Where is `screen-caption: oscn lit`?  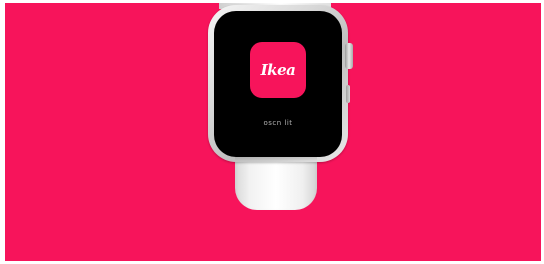 screen-caption: oscn lit is located at coordinates (278, 123).